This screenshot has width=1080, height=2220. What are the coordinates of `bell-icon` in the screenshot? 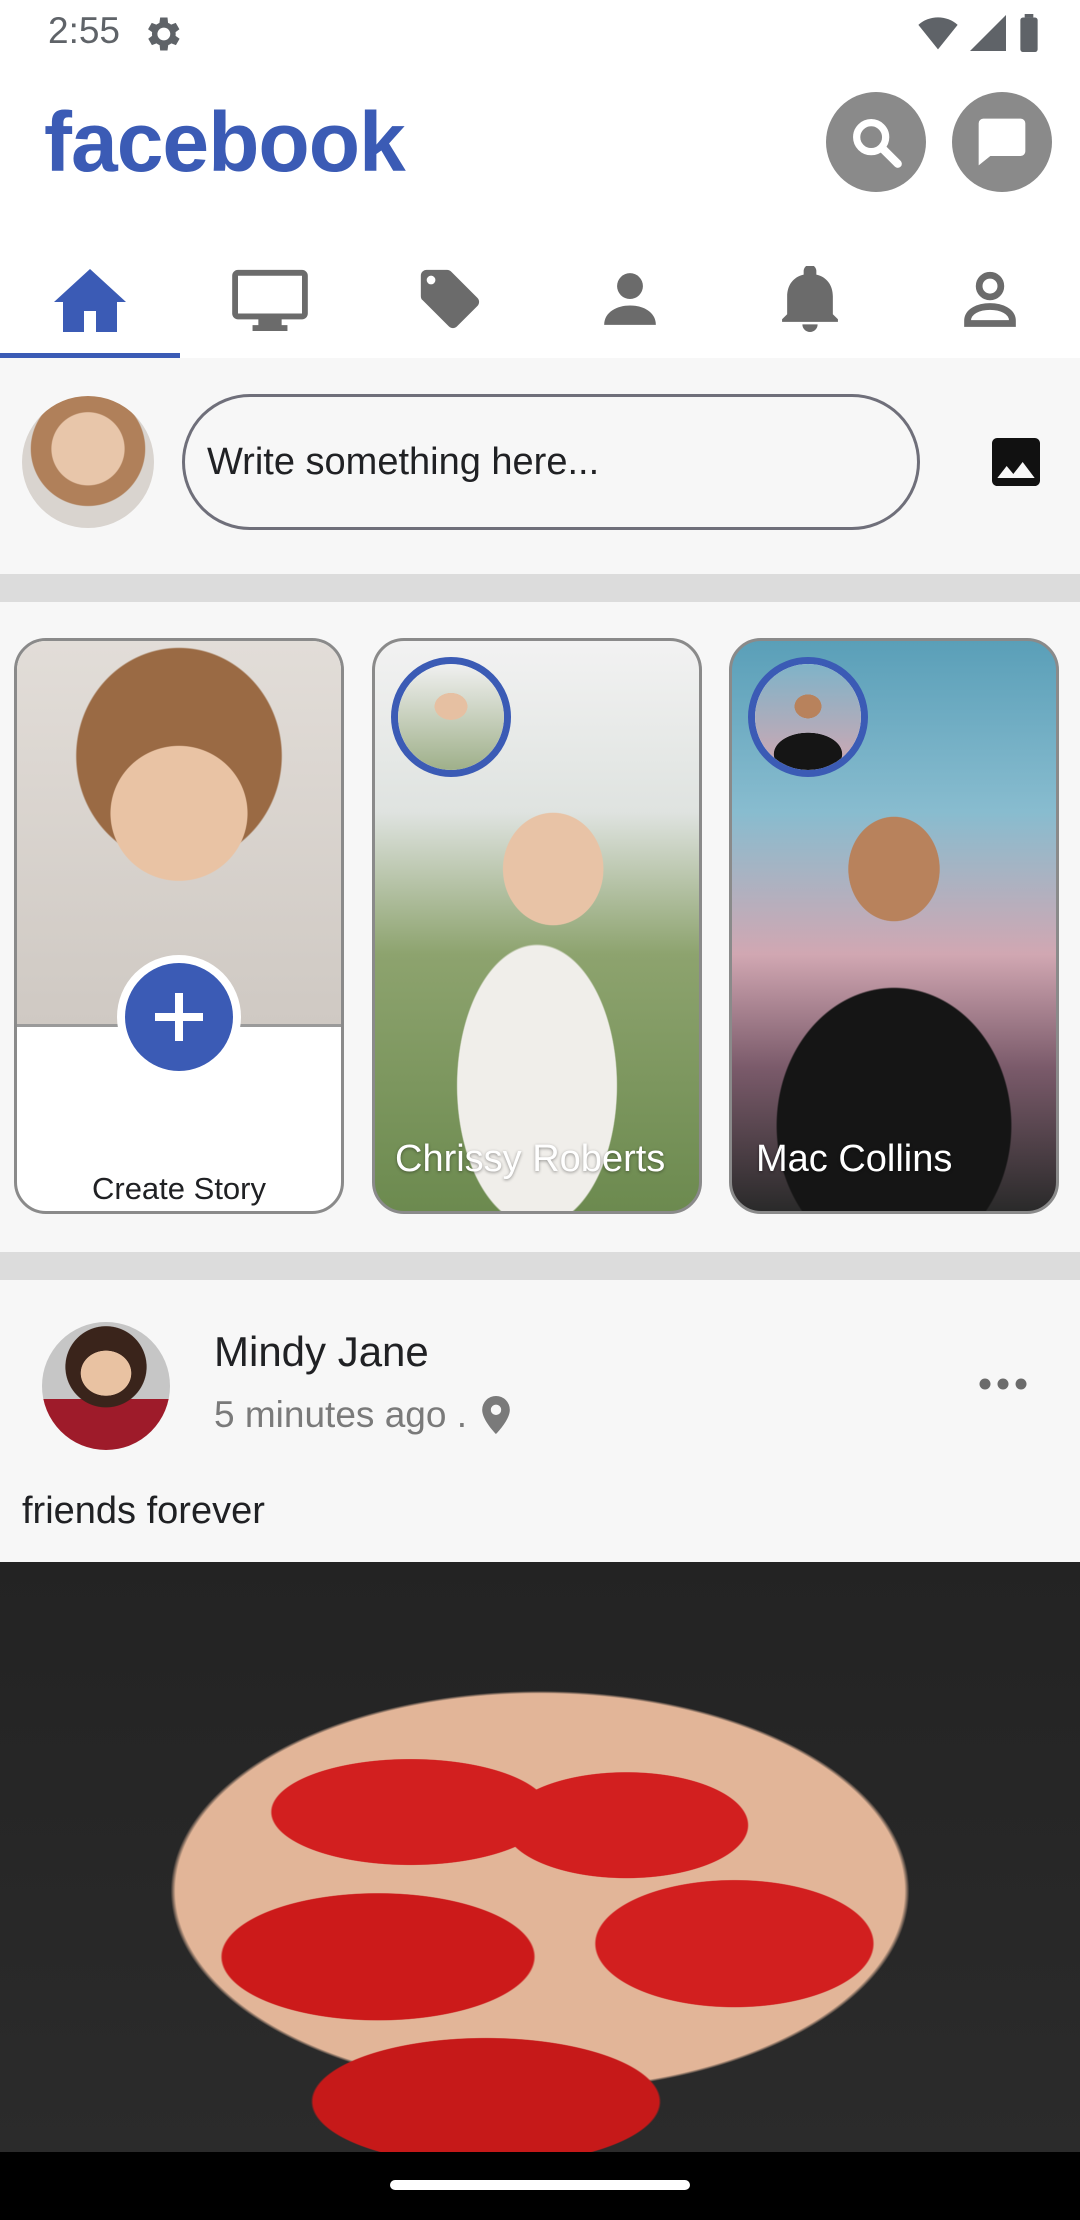 It's located at (810, 299).